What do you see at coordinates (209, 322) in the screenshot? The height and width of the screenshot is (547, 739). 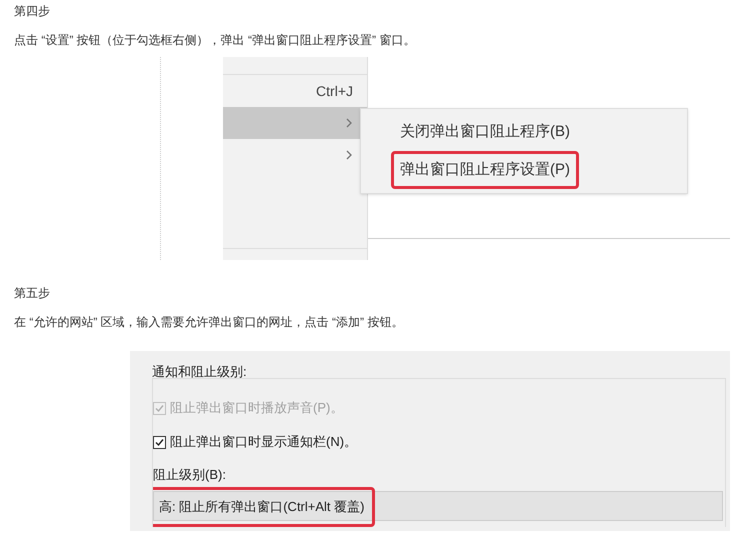 I see `instruction-text: 在 “允许的网站” 区域，输入需要允许弹出窗口的网址，点击 “添加” 按钮。` at bounding box center [209, 322].